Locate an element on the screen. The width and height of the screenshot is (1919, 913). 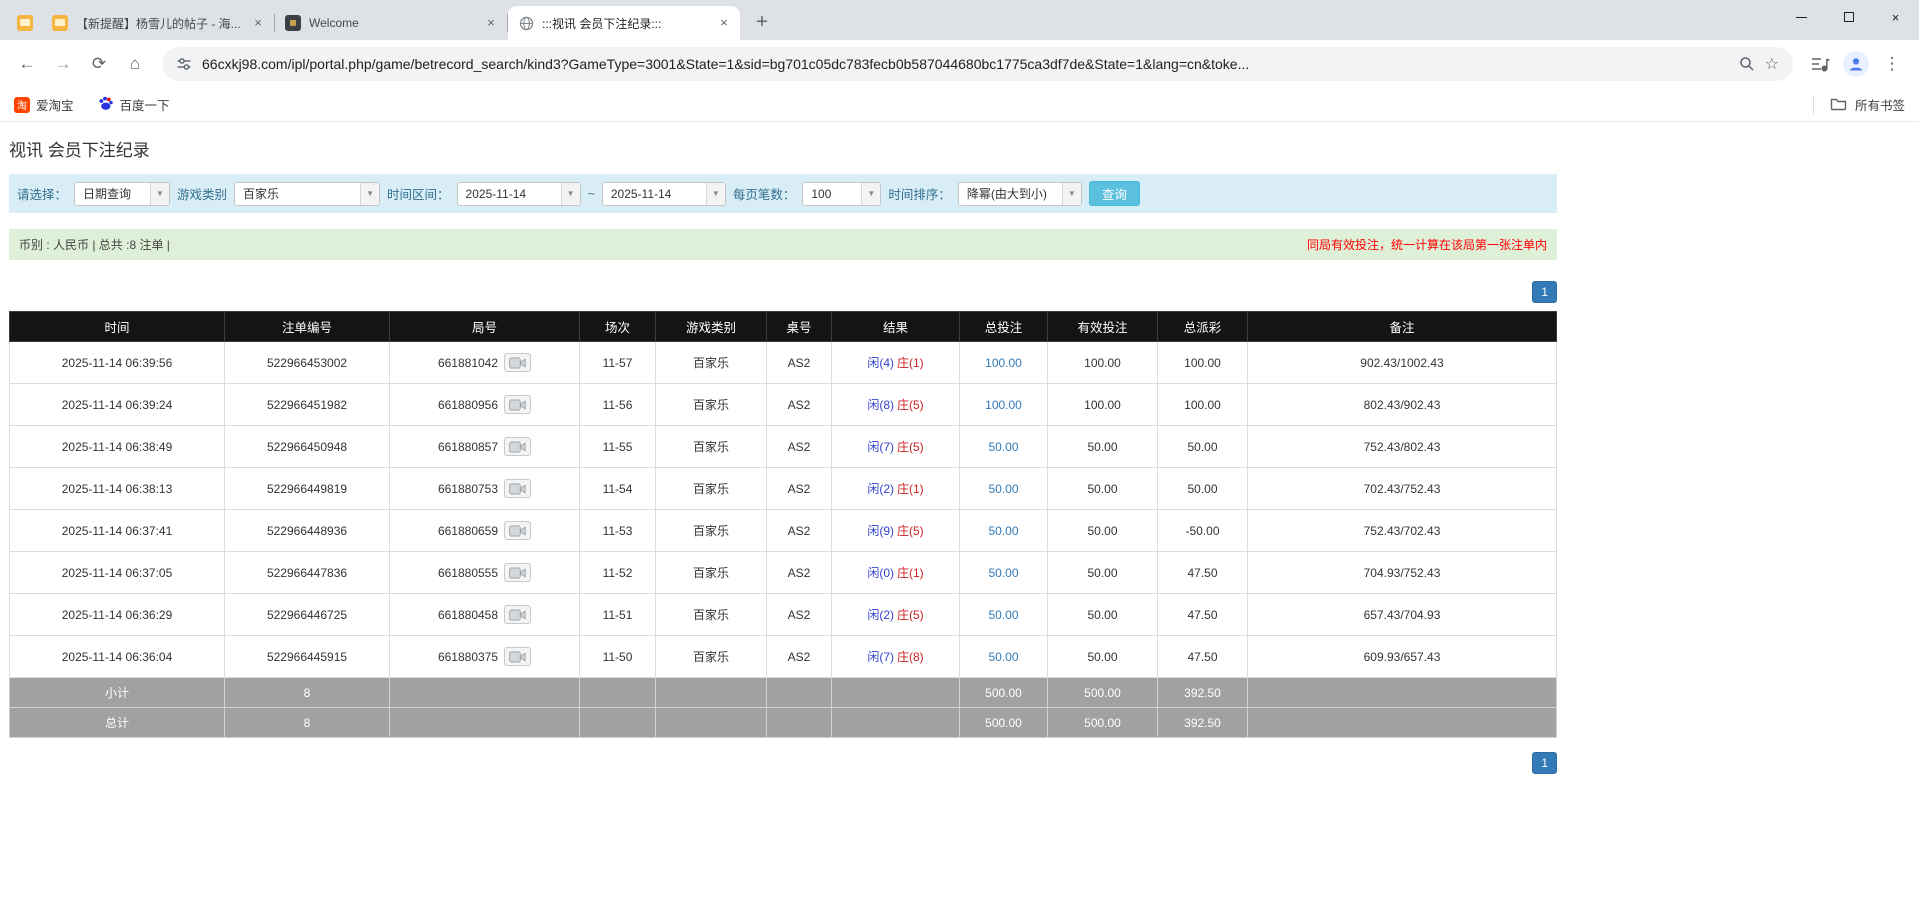
cell-total-bet: 50.00 is located at coordinates (1003, 656).